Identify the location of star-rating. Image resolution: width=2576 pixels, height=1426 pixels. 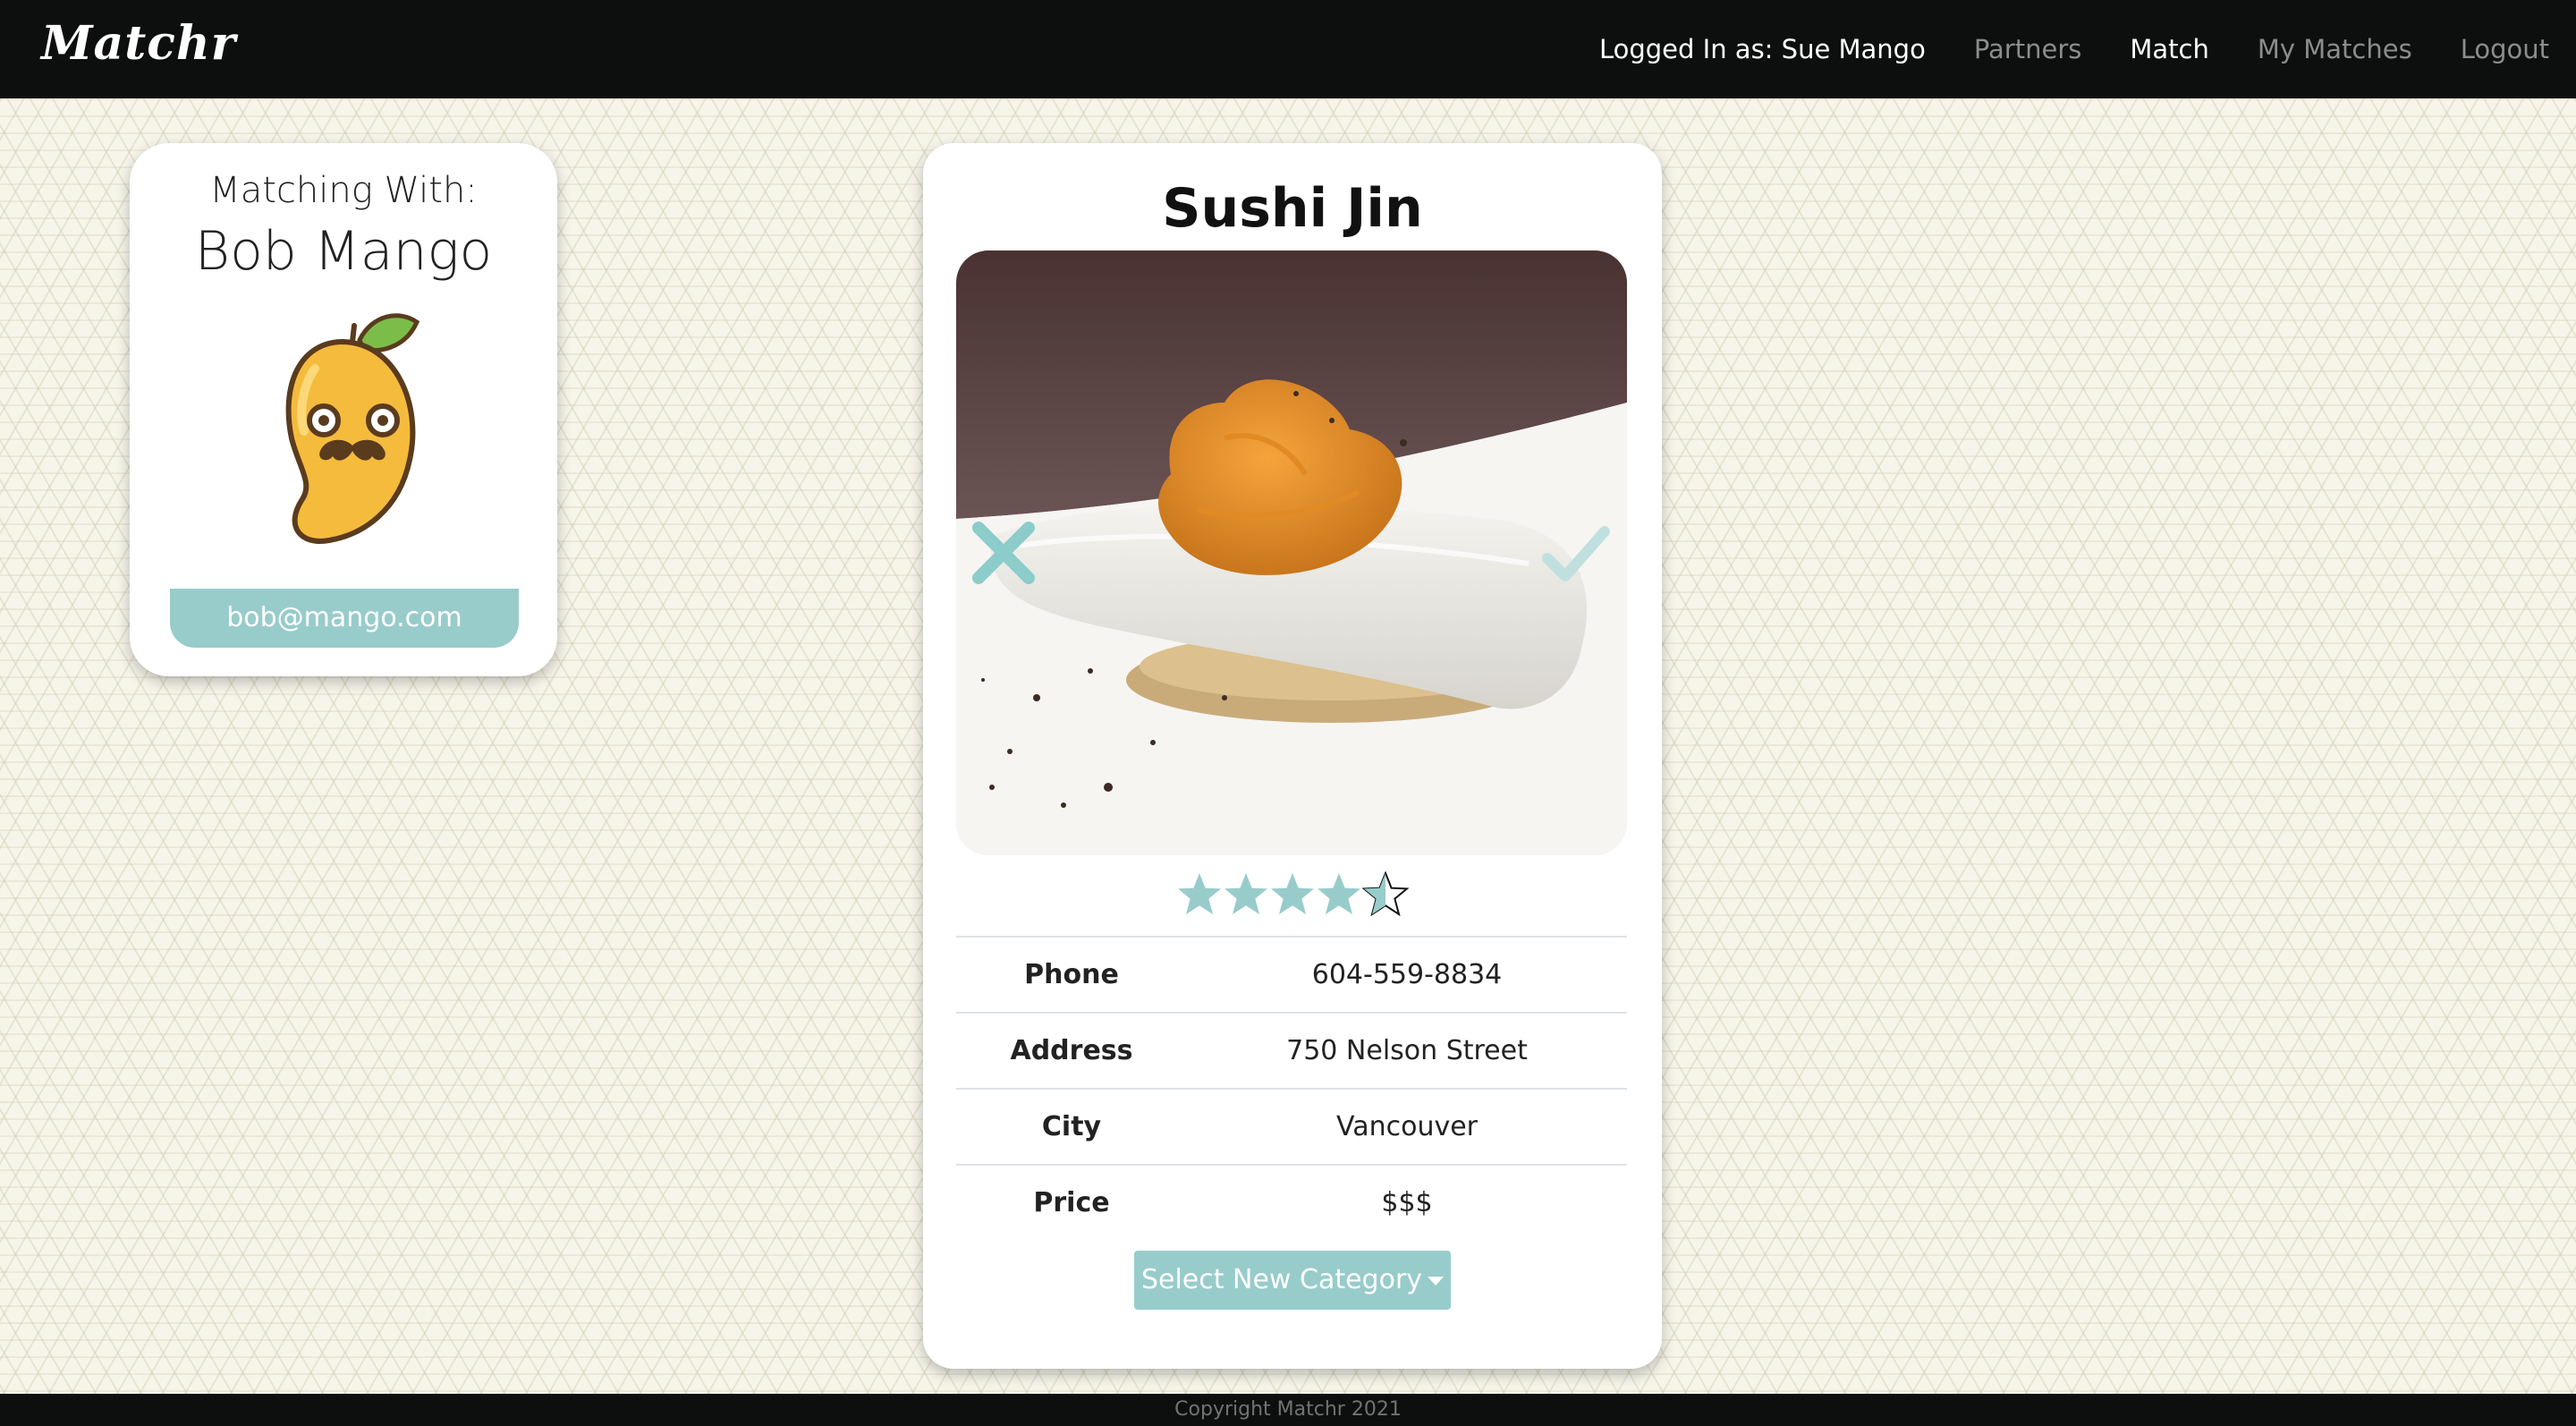
(1292, 894).